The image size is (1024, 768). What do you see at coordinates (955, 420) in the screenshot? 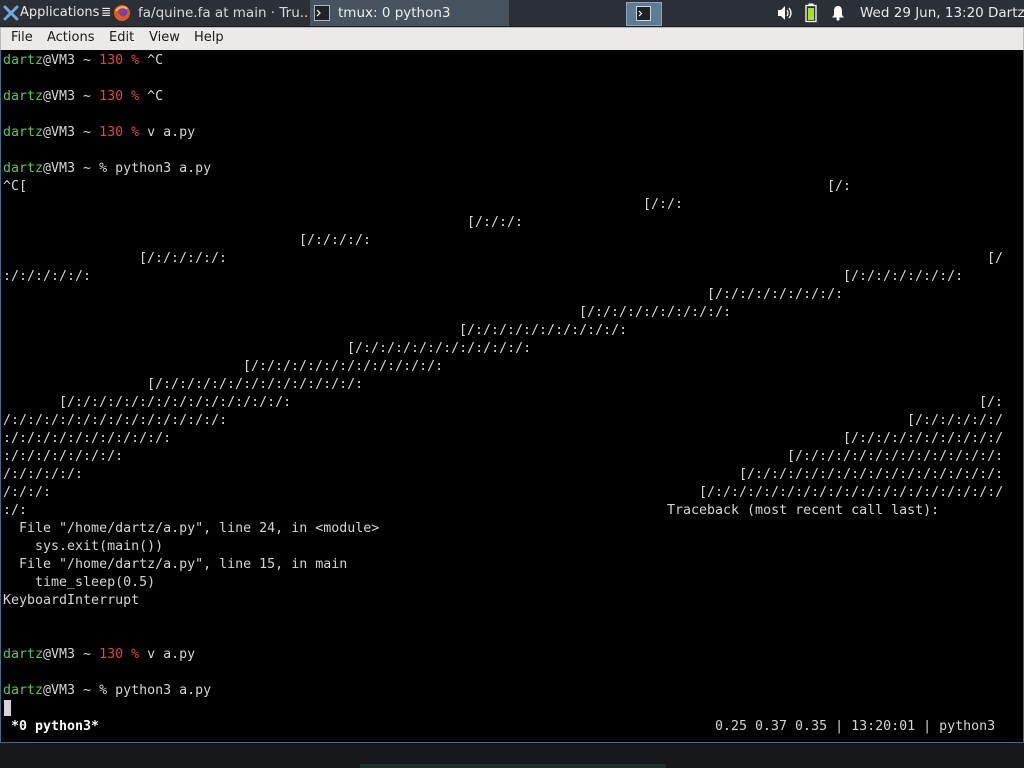
I see `output-line: [/:/:/:/:/:/` at bounding box center [955, 420].